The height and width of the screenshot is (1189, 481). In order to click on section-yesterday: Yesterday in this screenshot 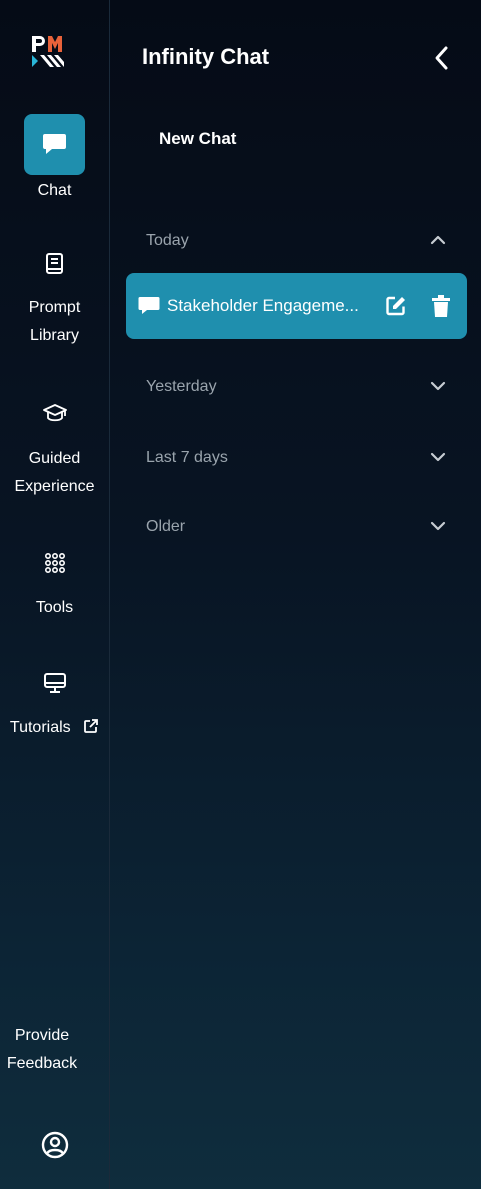, I will do `click(296, 389)`.